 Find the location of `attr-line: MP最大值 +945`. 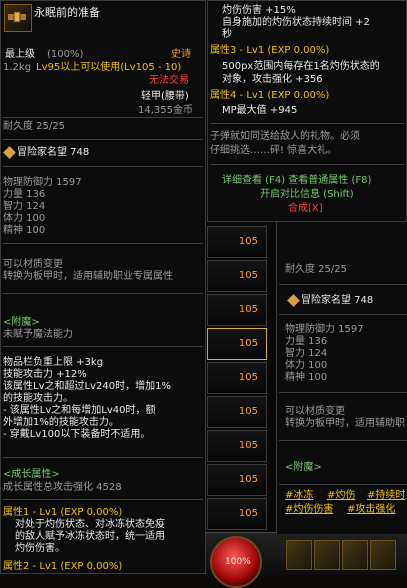

attr-line: MP最大值 +945 is located at coordinates (260, 110).